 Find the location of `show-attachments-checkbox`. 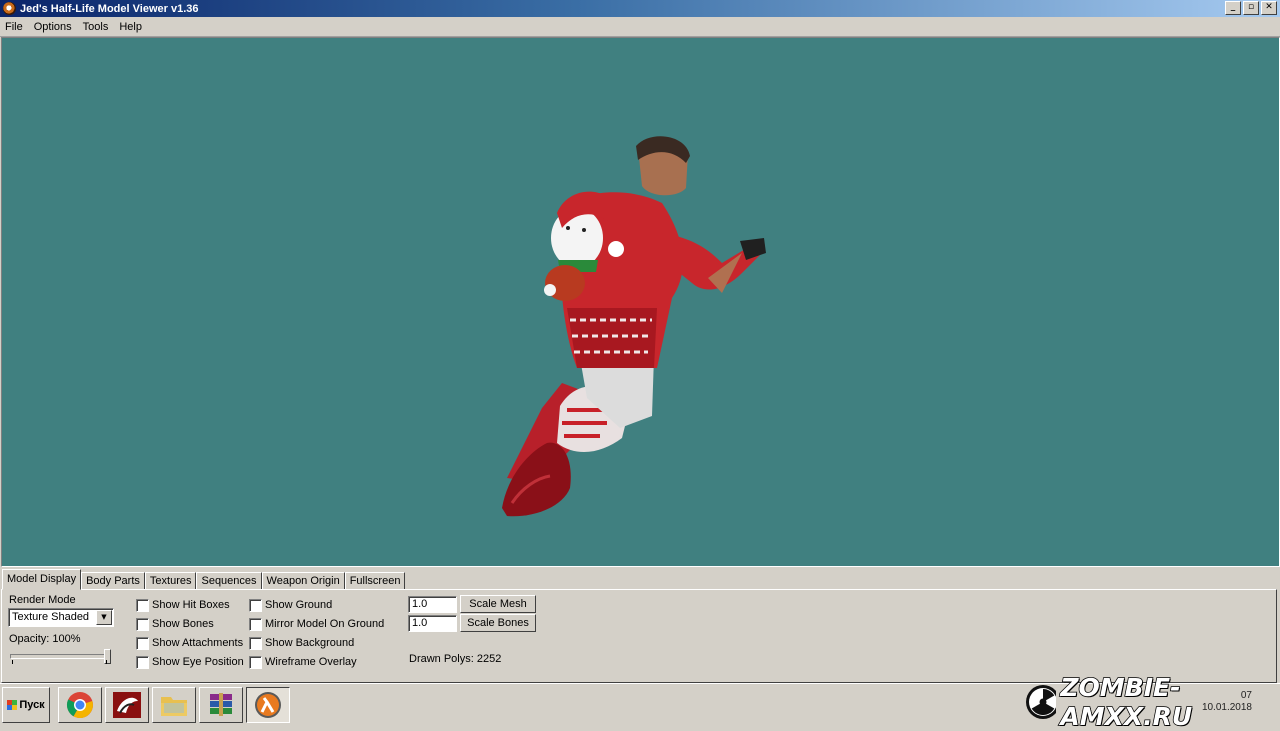

show-attachments-checkbox is located at coordinates (142, 643).